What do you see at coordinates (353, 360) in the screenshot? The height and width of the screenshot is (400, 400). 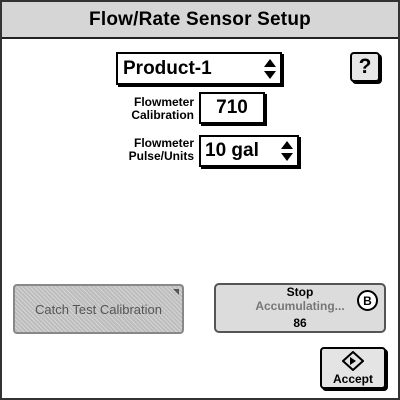 I see `accept-diamond-icon` at bounding box center [353, 360].